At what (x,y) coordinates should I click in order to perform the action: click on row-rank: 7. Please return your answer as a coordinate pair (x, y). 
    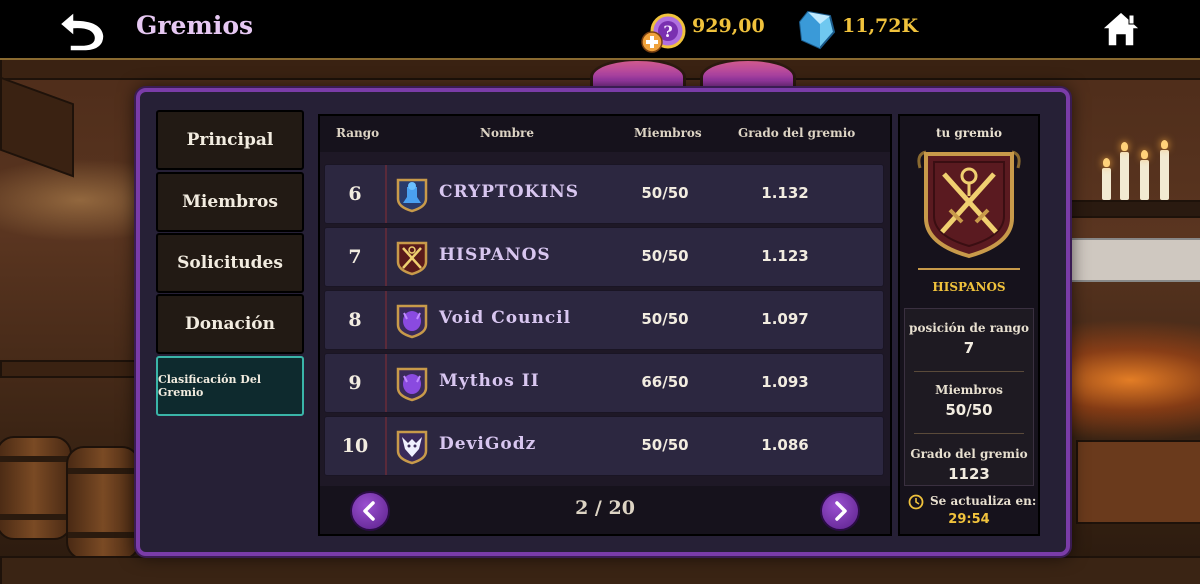
    Looking at the image, I should click on (356, 257).